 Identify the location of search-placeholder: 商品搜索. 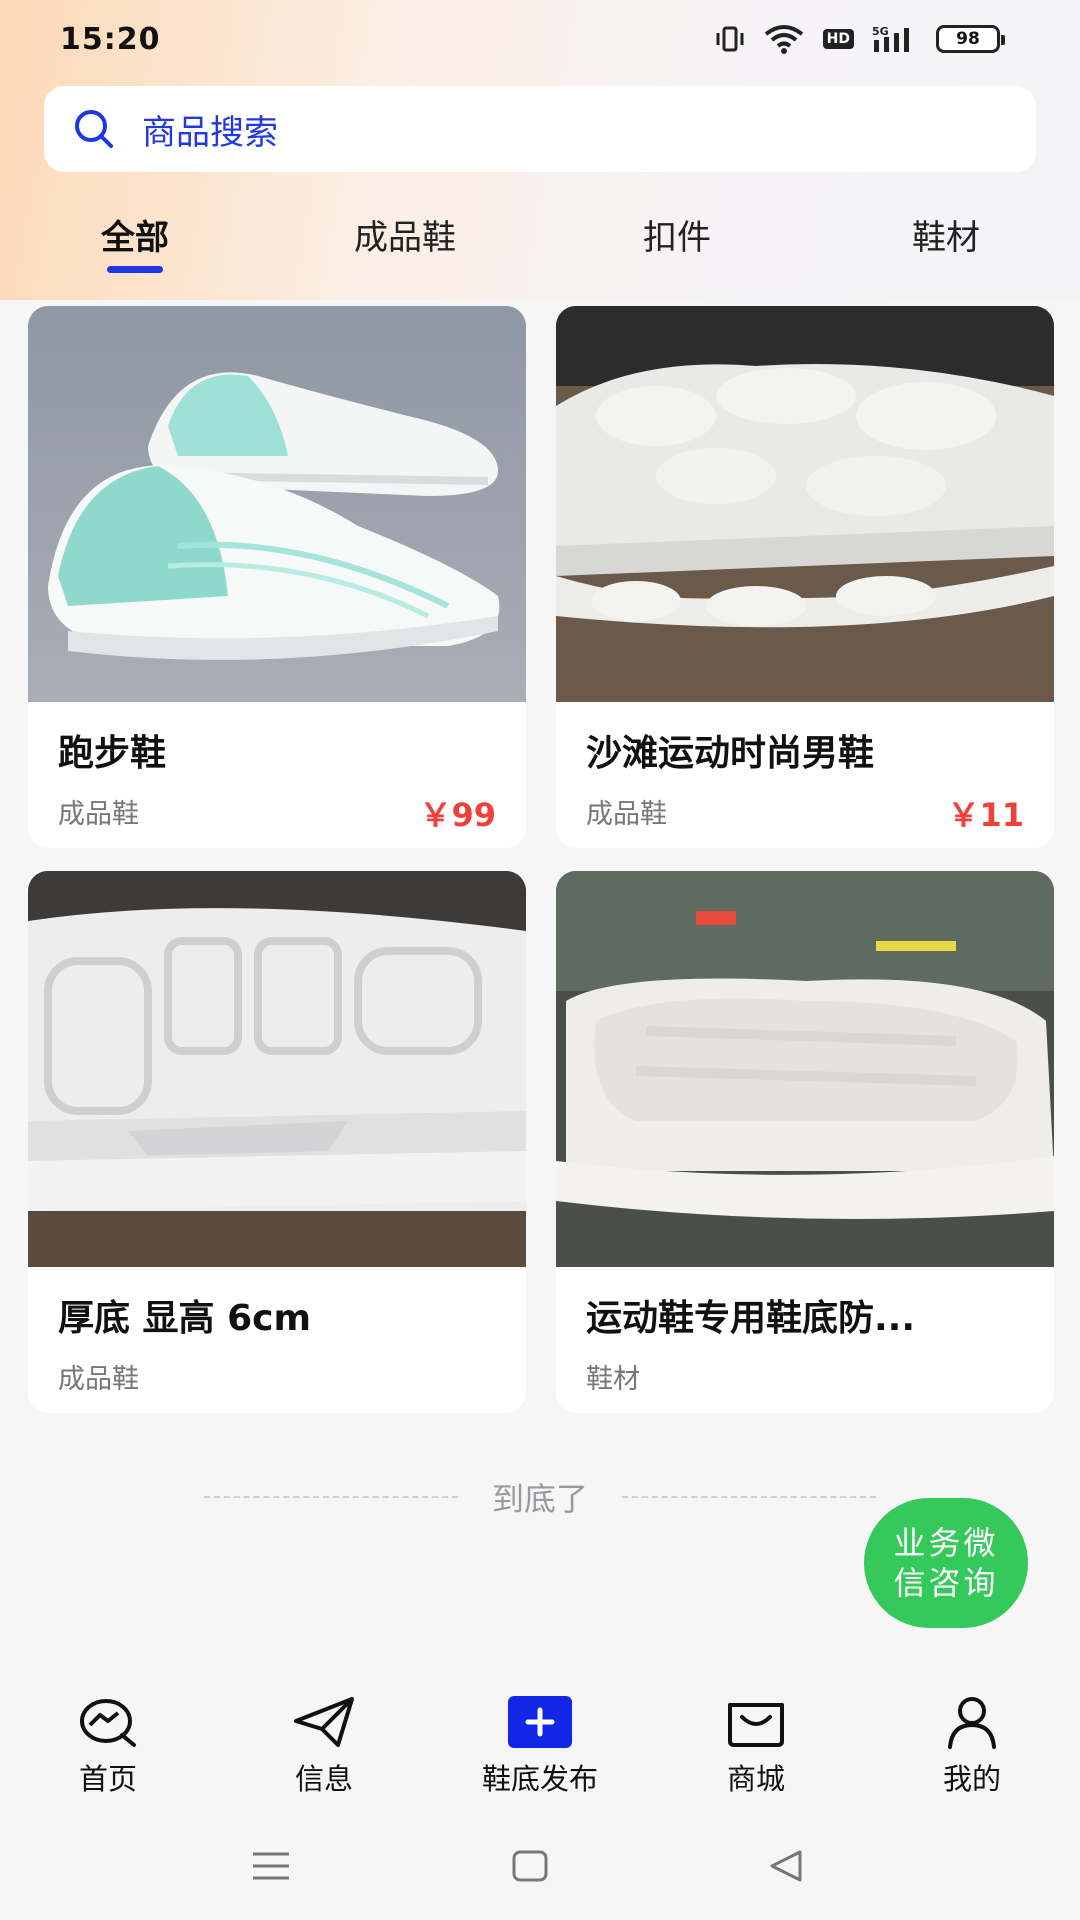
(210, 132).